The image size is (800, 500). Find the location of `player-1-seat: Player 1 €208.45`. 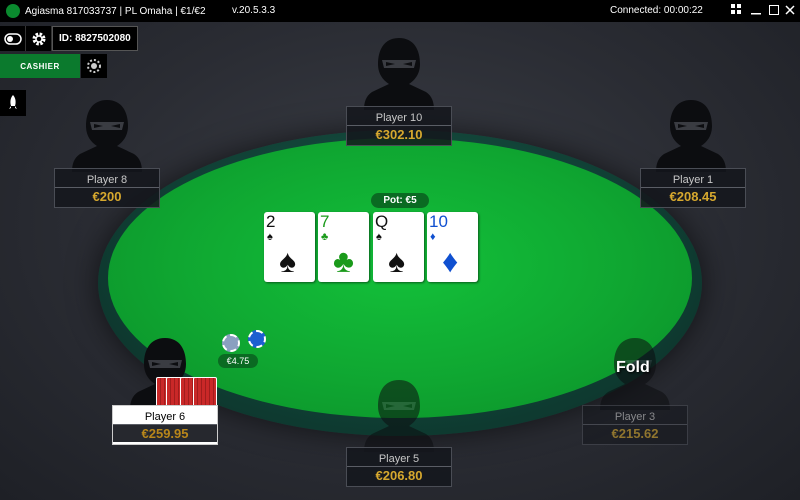

player-1-seat: Player 1 €208.45 is located at coordinates (693, 188).